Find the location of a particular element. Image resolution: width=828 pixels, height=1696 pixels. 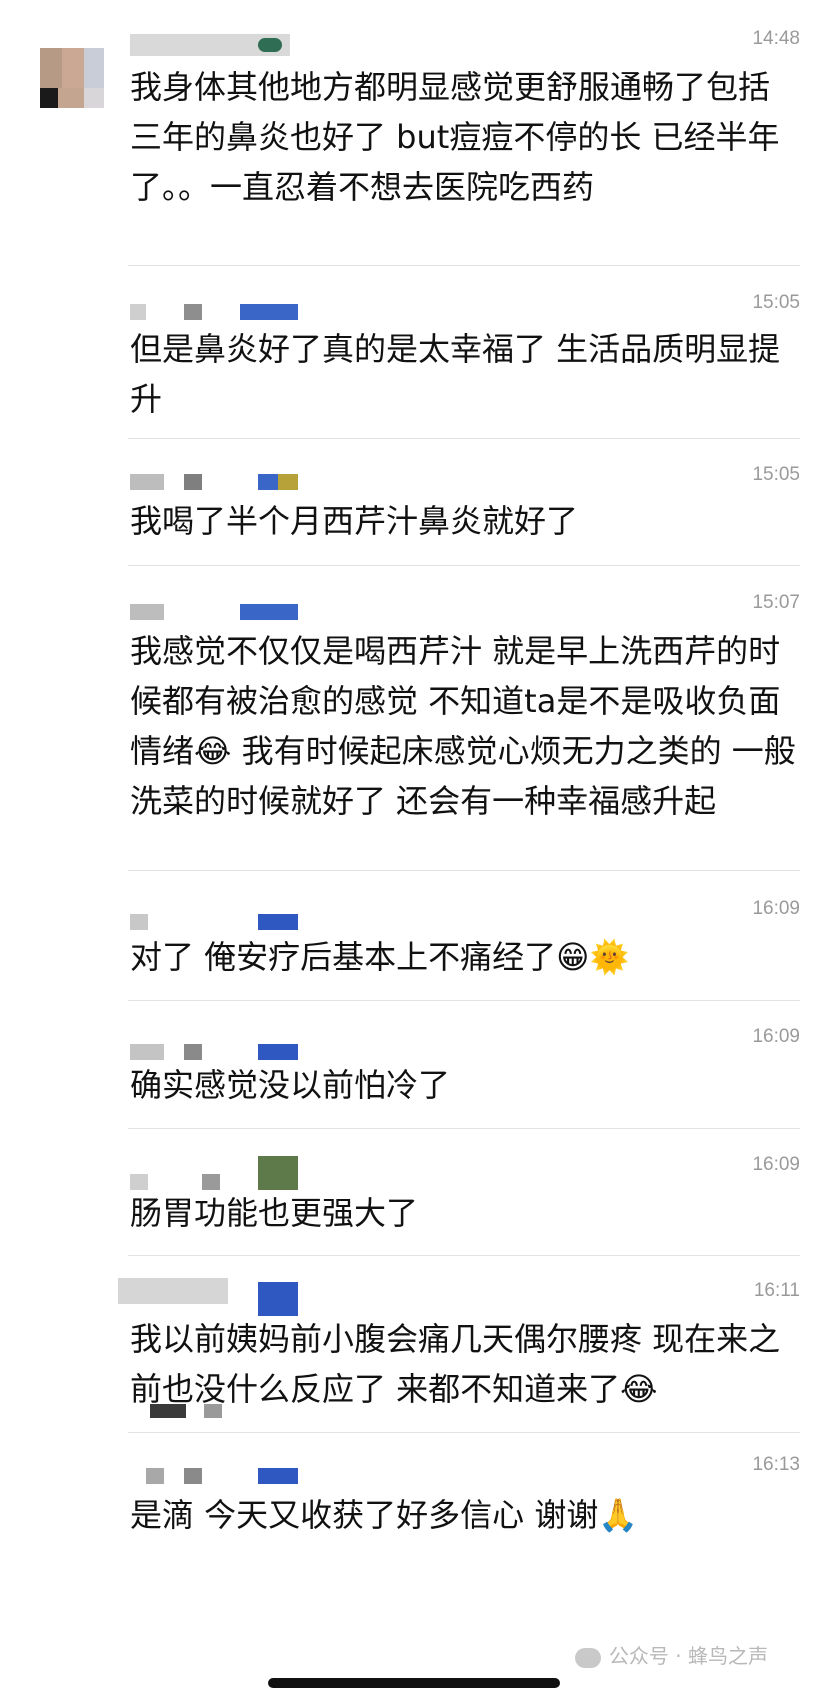

comment-item: 15:05 我喝了半个月西芹汁鼻炎就好了 is located at coordinates (465, 512).